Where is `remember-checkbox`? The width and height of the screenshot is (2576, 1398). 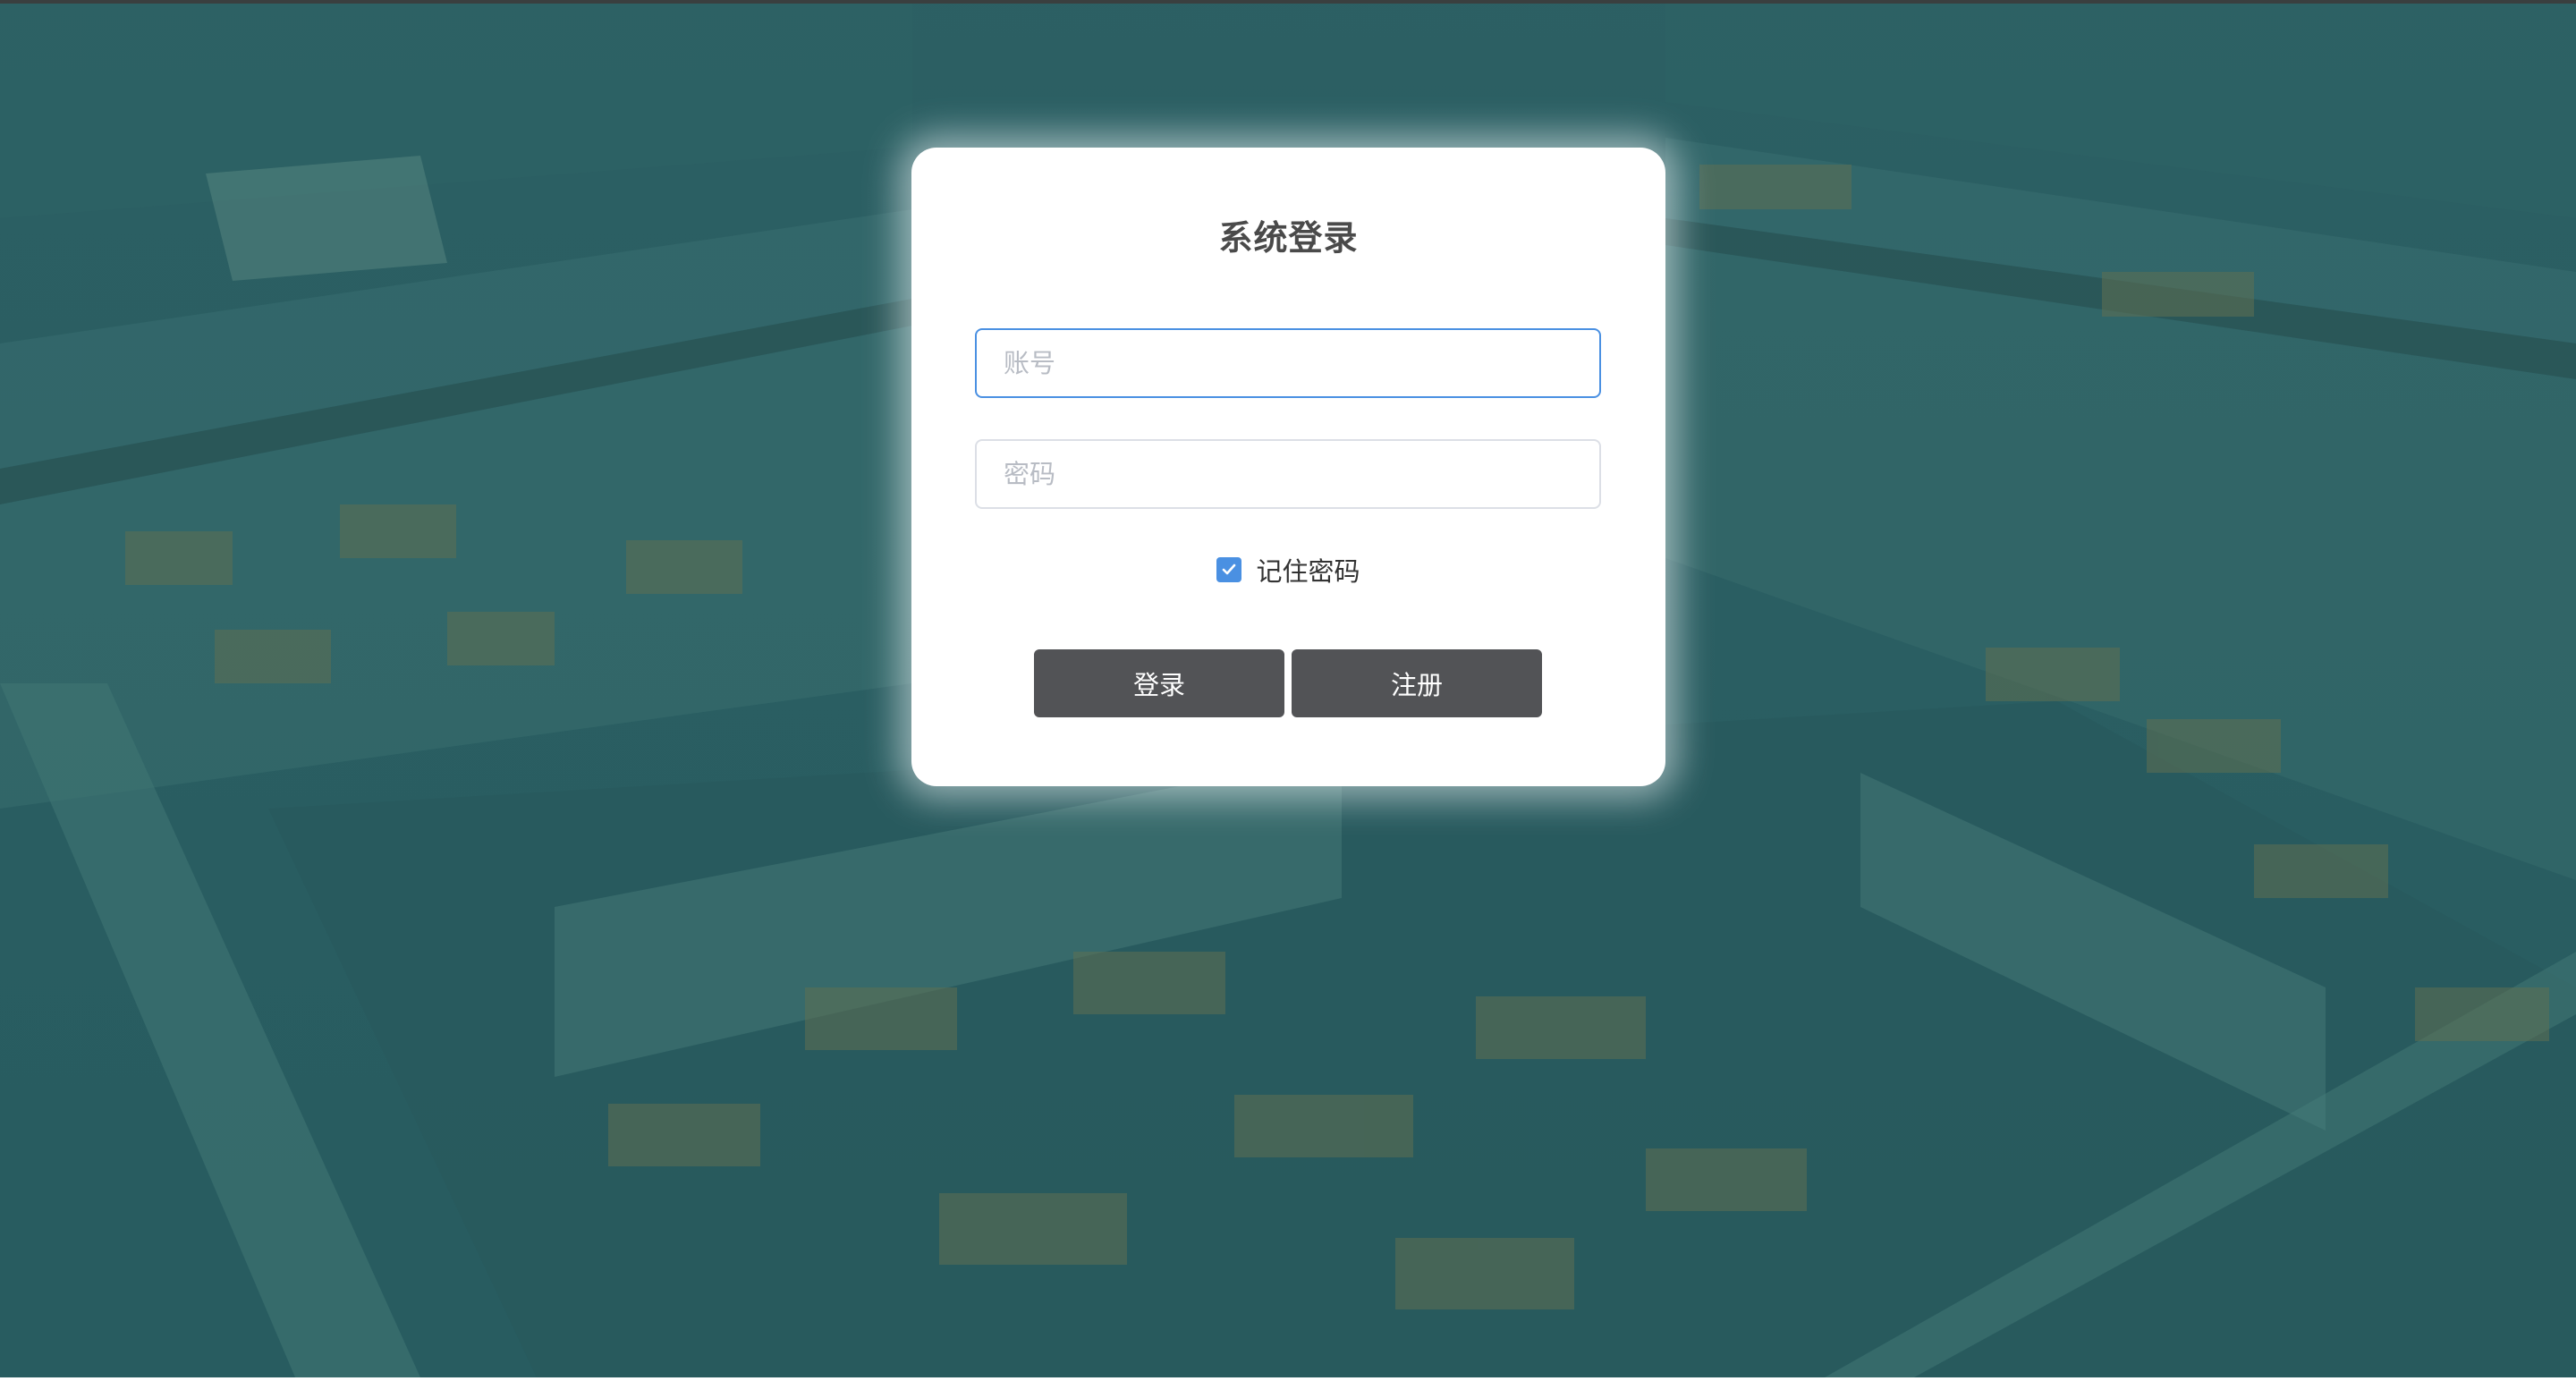 remember-checkbox is located at coordinates (1229, 569).